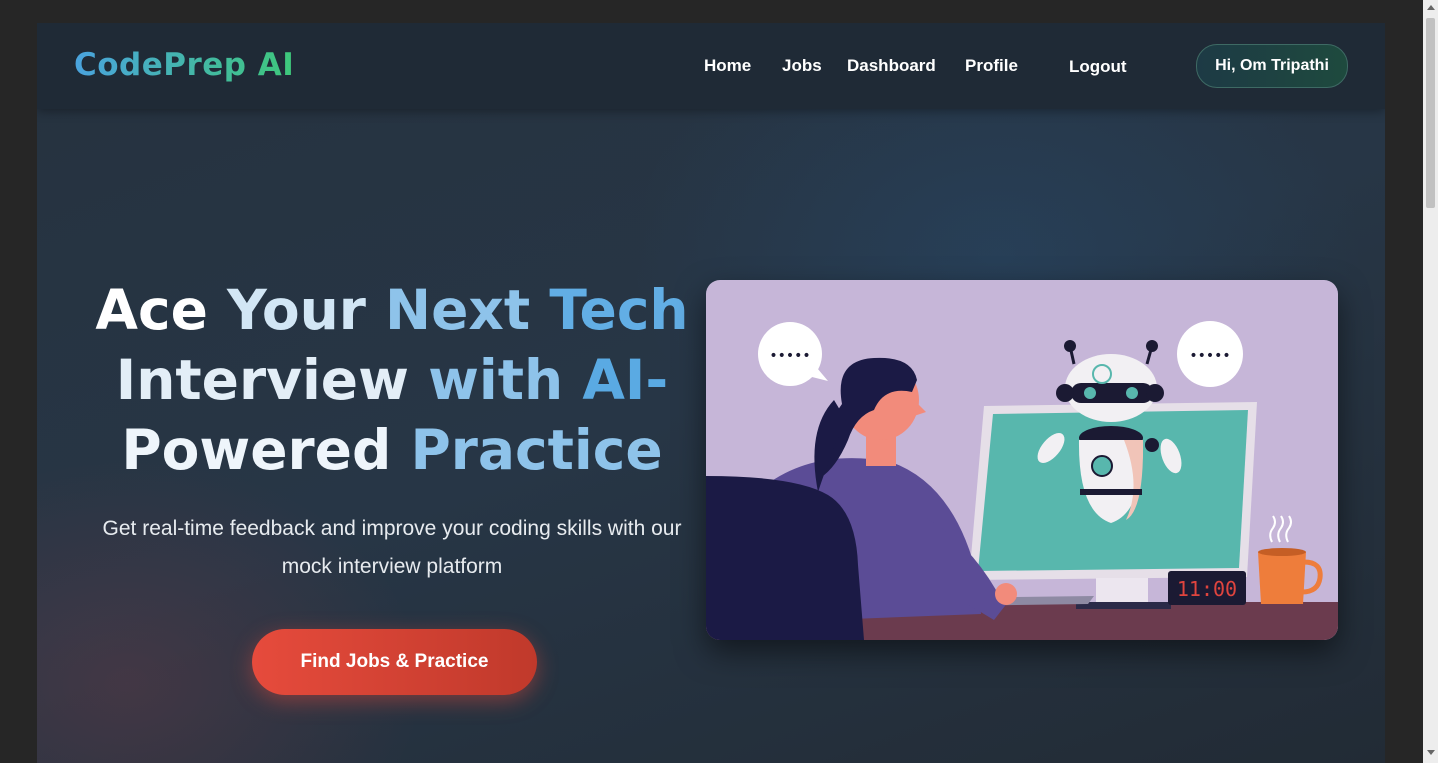  What do you see at coordinates (802, 66) in the screenshot?
I see `nav-link-jobs: Jobs` at bounding box center [802, 66].